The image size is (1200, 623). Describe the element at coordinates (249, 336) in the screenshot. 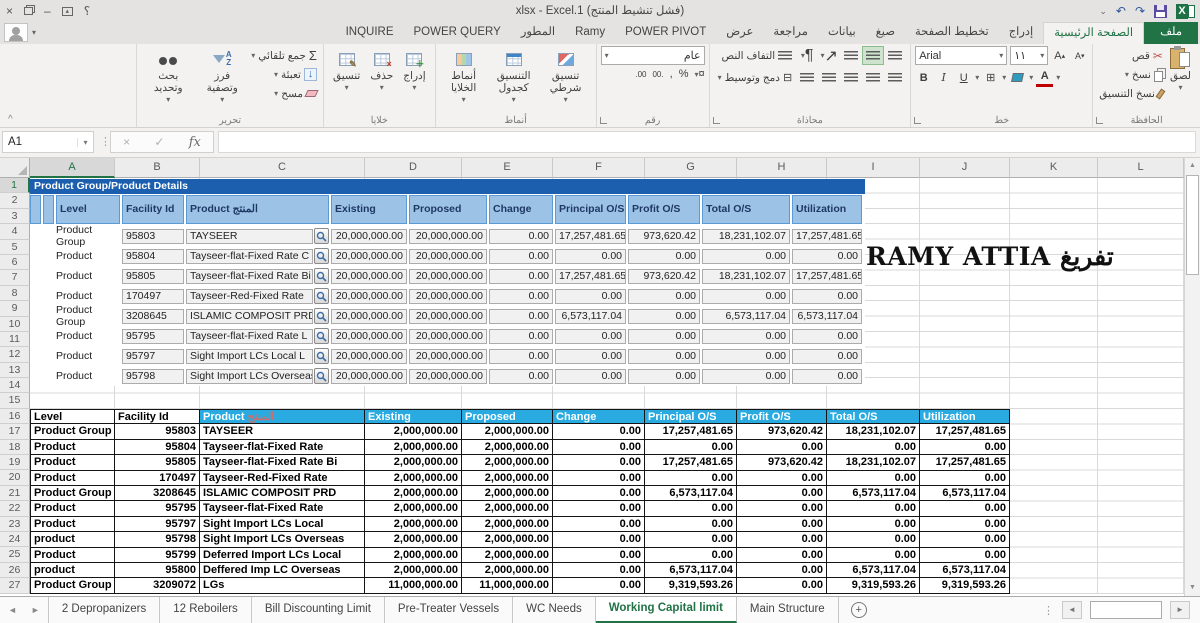

I see `product-field: Tayseer-flat-Fixed Rate L` at that location.